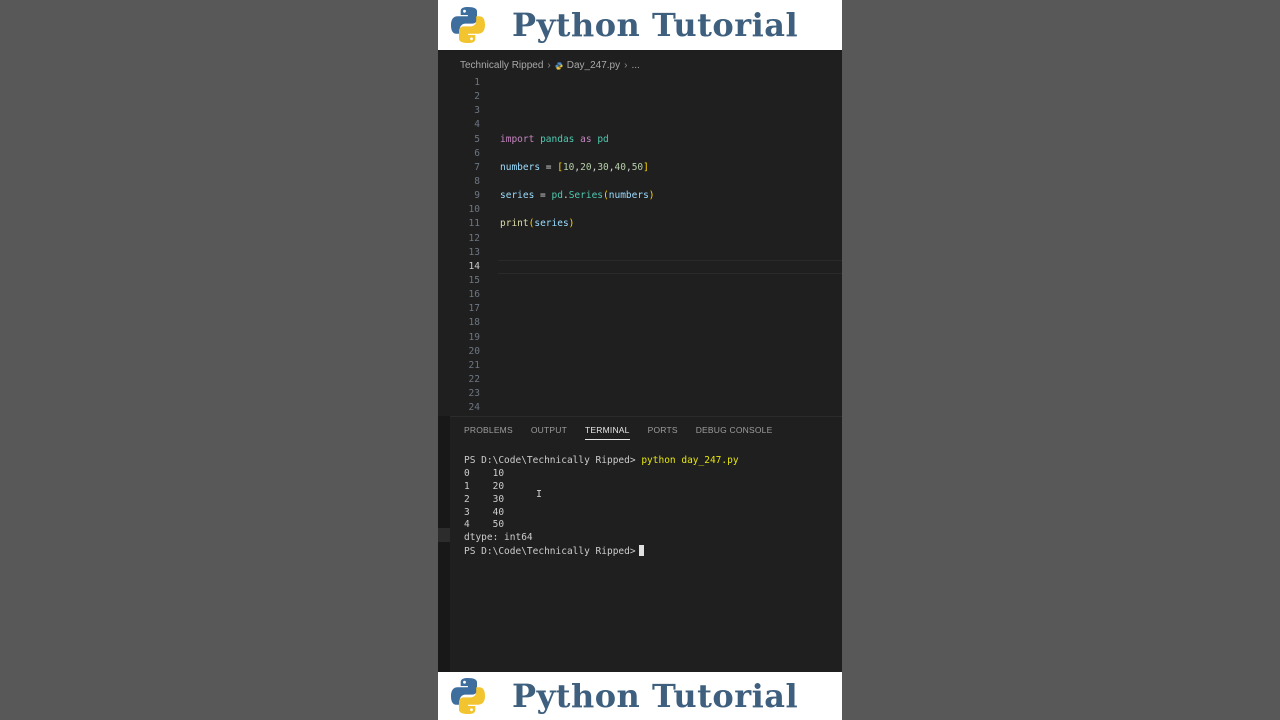 This screenshot has width=1280, height=720. I want to click on terminal-output-lines: 0 10 1 20 2 30 3 40 4 50 dtype: int64, so click(601, 506).